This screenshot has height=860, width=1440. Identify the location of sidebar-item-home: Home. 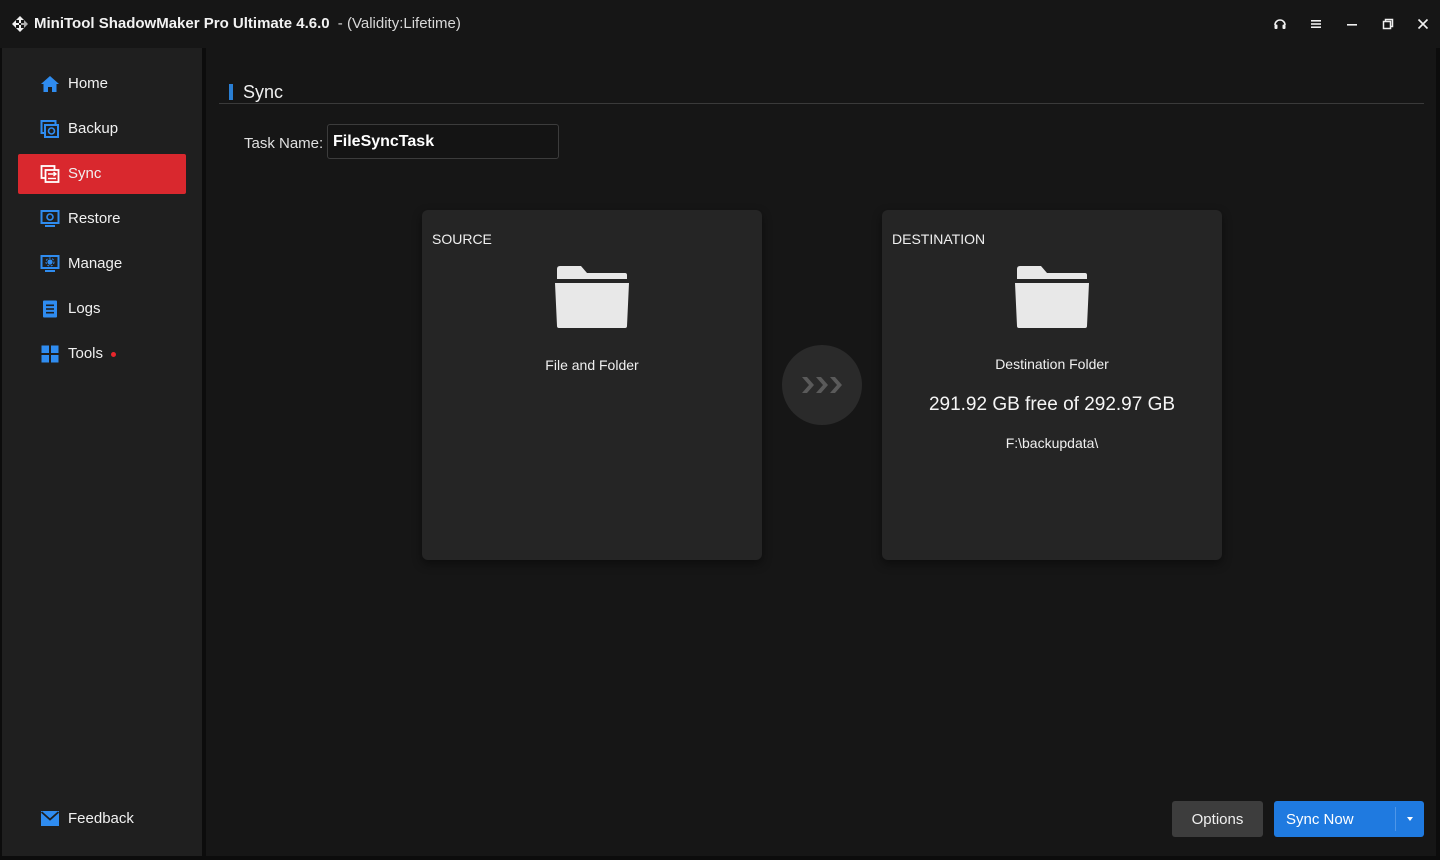
(102, 84).